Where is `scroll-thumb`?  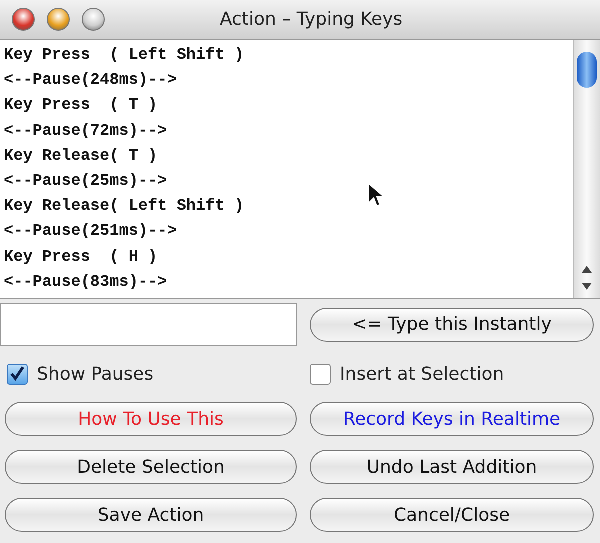
scroll-thumb is located at coordinates (587, 70).